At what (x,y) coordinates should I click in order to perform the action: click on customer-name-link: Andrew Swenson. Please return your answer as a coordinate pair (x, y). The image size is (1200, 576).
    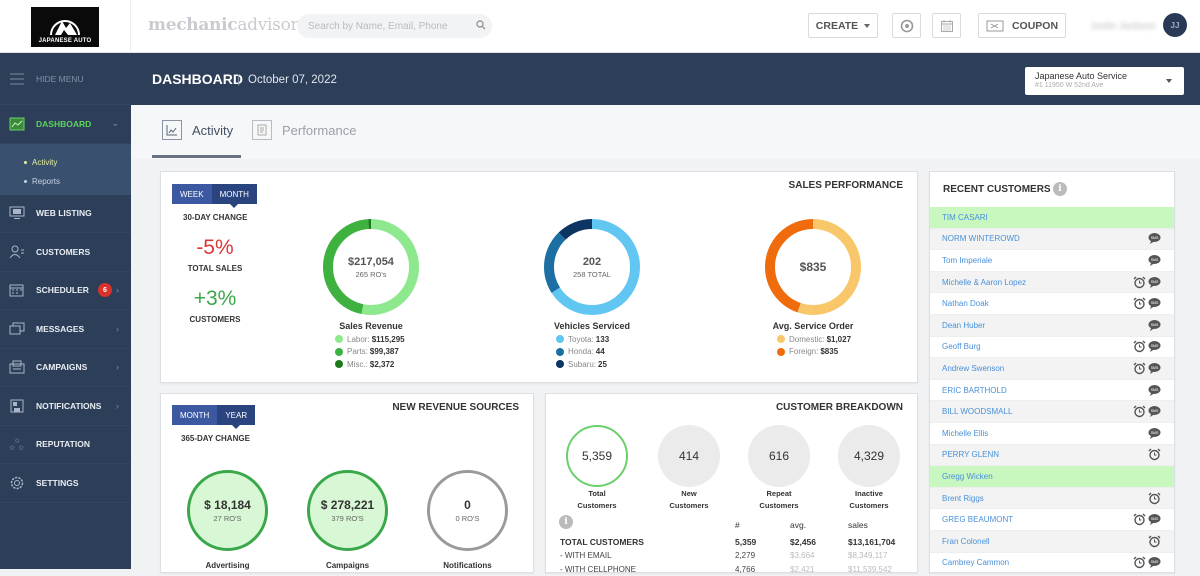
    Looking at the image, I should click on (973, 368).